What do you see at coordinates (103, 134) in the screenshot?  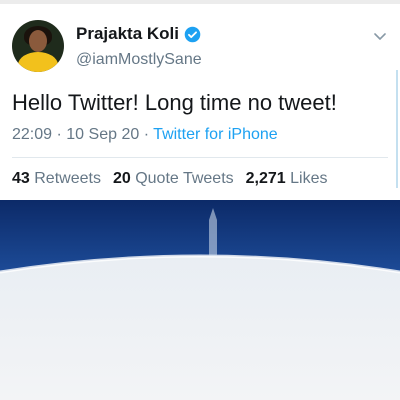 I see `tweet-date: 10 Sep 20` at bounding box center [103, 134].